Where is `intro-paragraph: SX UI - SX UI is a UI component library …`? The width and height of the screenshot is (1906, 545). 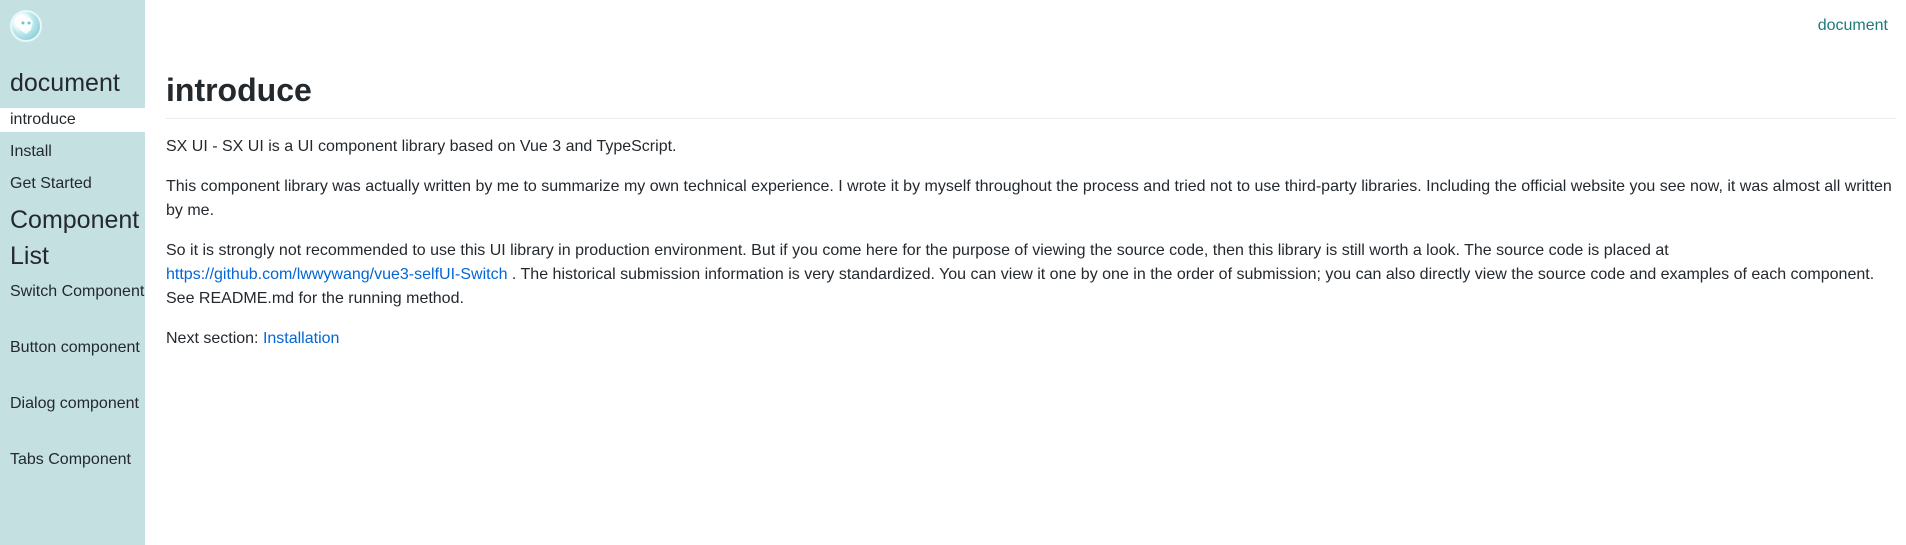 intro-paragraph: SX UI - SX UI is a UI component library … is located at coordinates (421, 146).